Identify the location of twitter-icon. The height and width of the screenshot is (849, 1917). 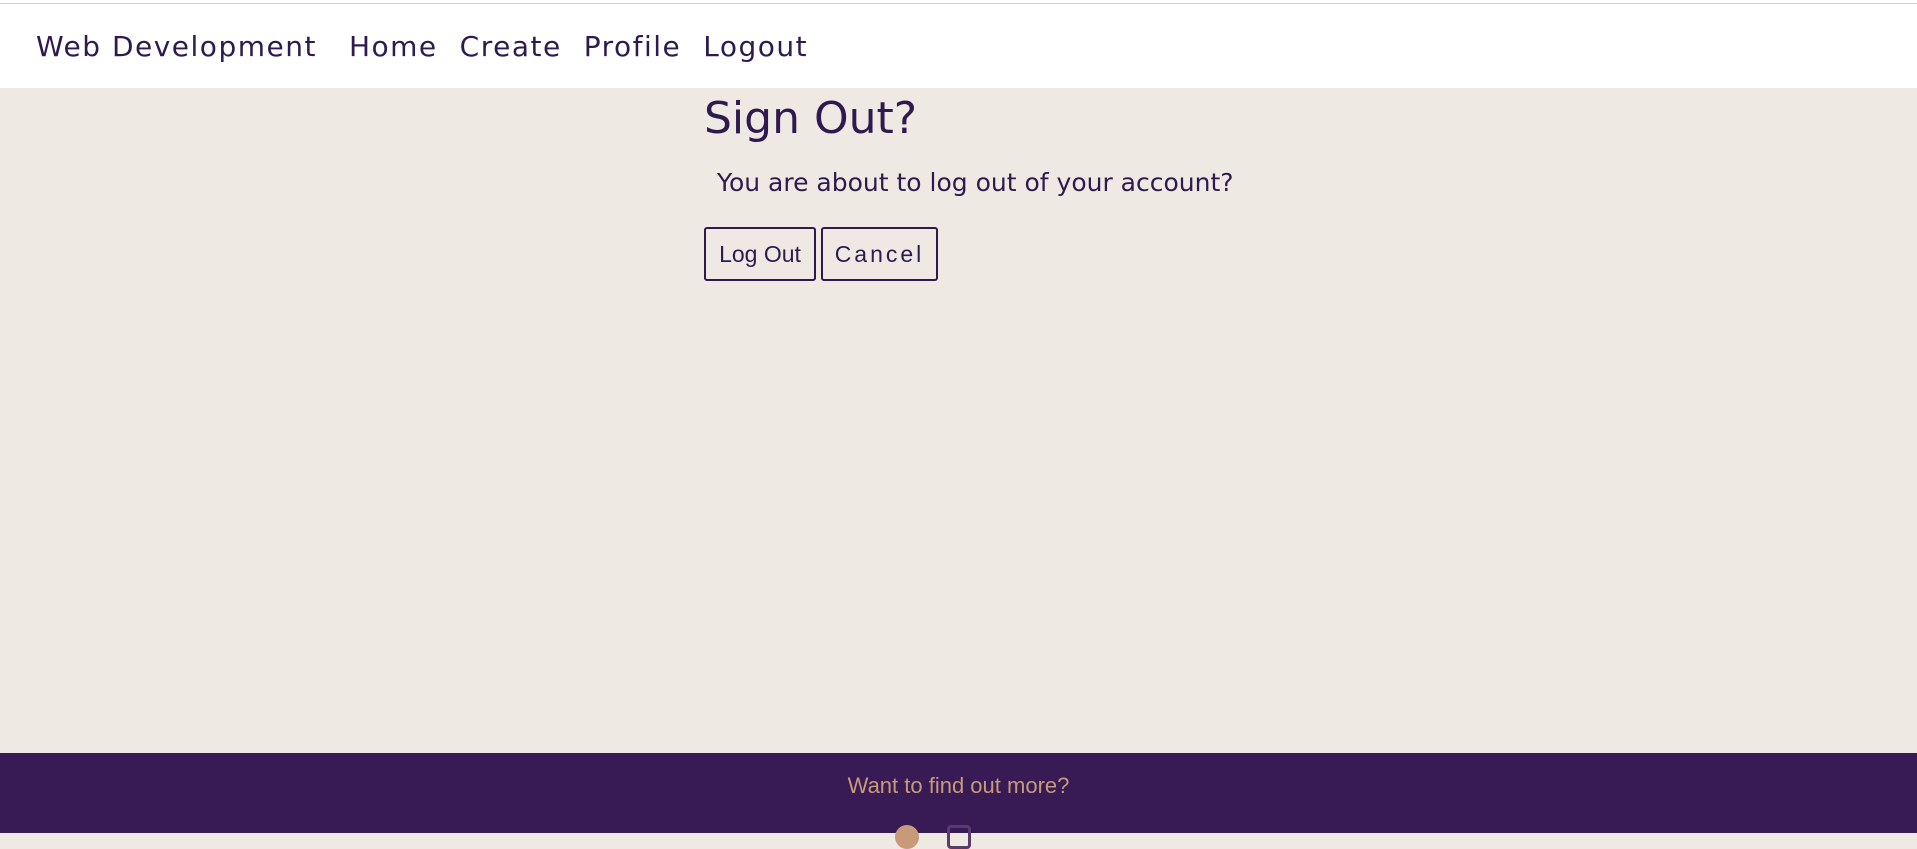
(1011, 837).